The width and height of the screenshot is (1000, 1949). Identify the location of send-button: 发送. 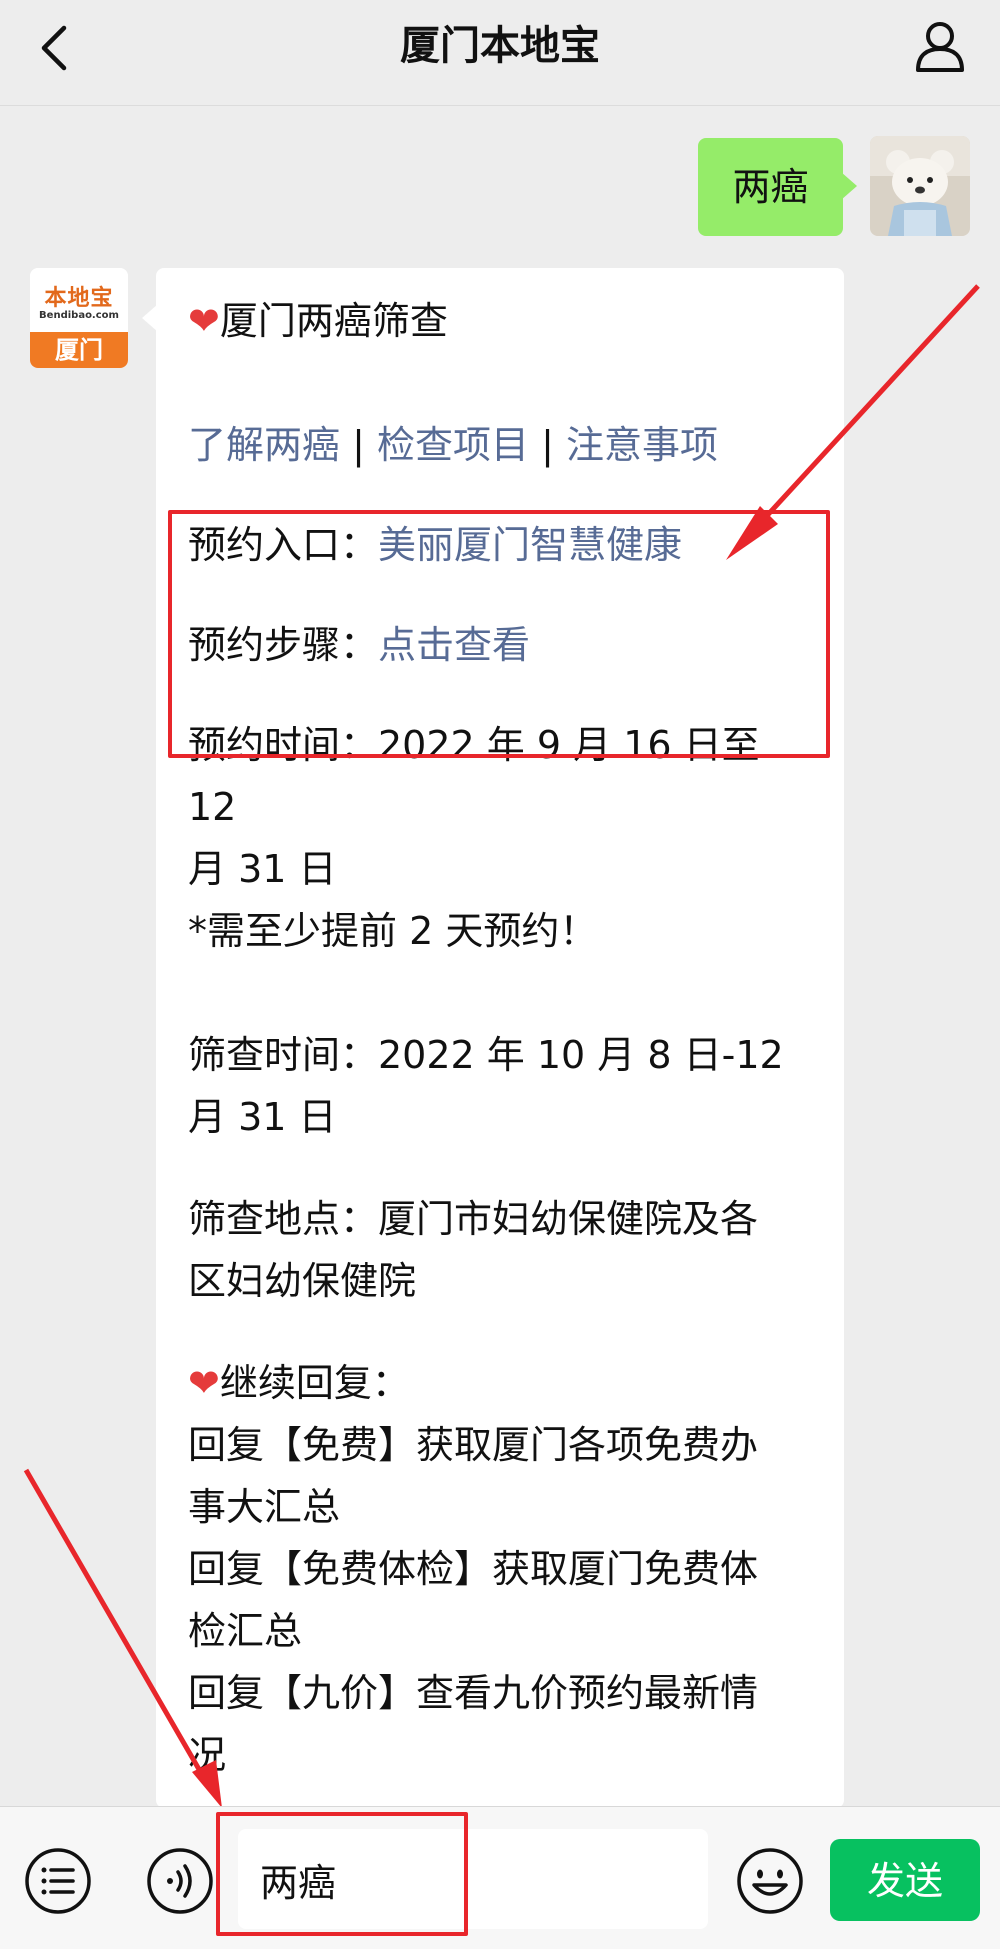
(905, 1880).